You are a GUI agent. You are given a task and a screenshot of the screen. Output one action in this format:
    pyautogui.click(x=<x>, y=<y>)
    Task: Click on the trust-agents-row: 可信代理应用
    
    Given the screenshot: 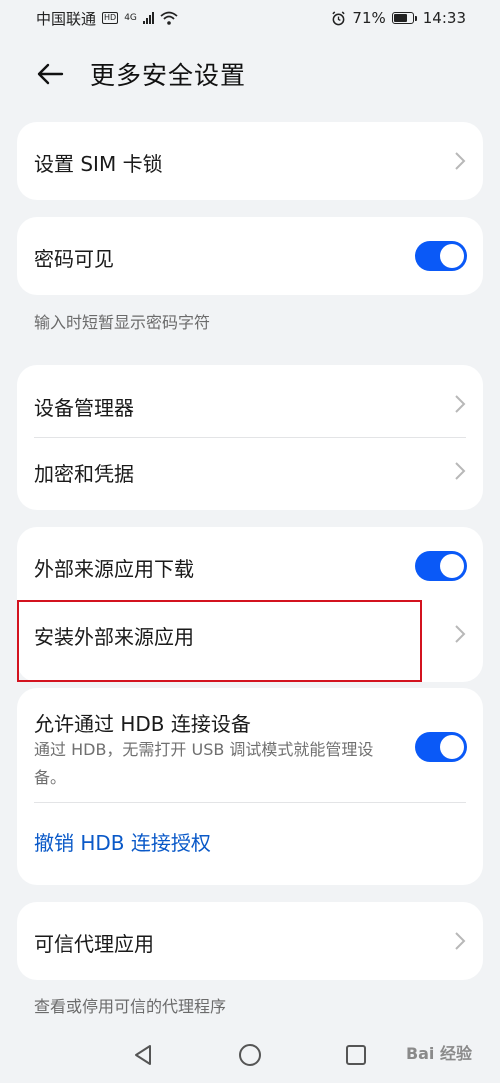 What is the action you would take?
    pyautogui.click(x=250, y=941)
    